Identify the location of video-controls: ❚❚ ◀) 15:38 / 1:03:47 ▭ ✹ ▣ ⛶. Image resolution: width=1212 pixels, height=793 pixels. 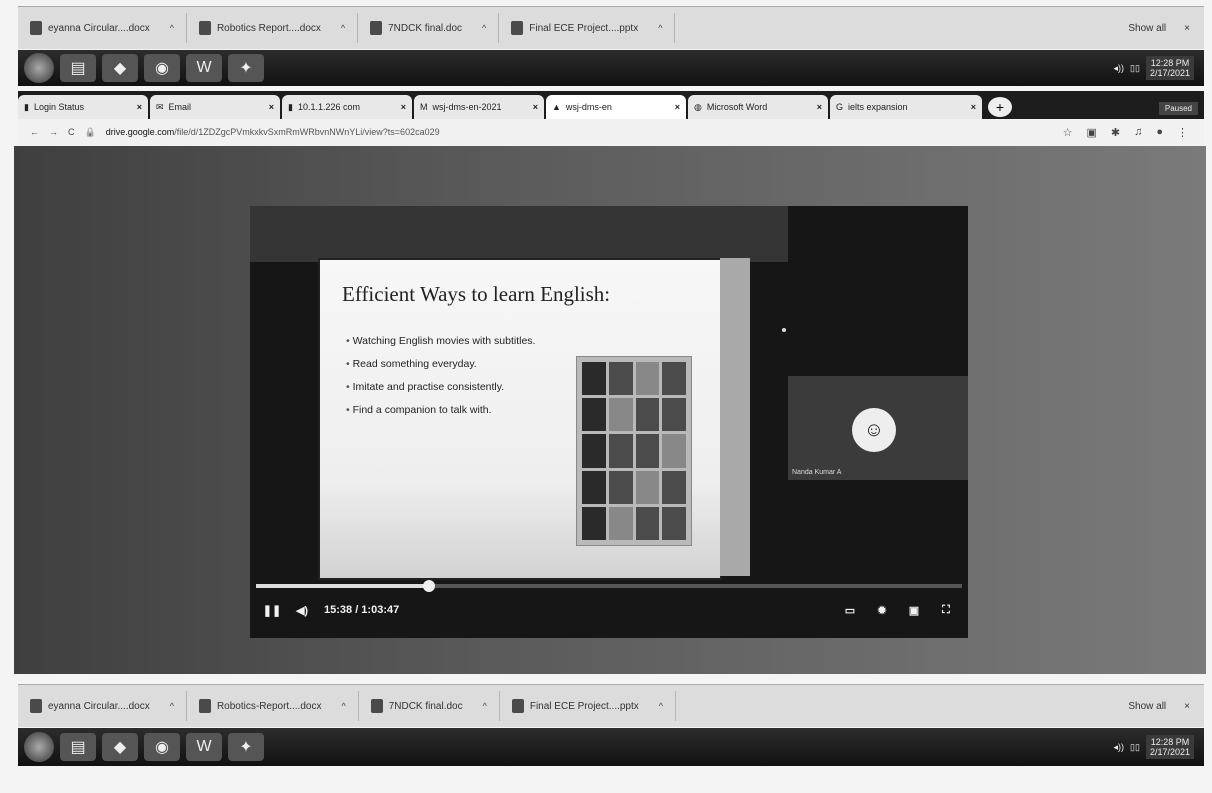
(608, 610).